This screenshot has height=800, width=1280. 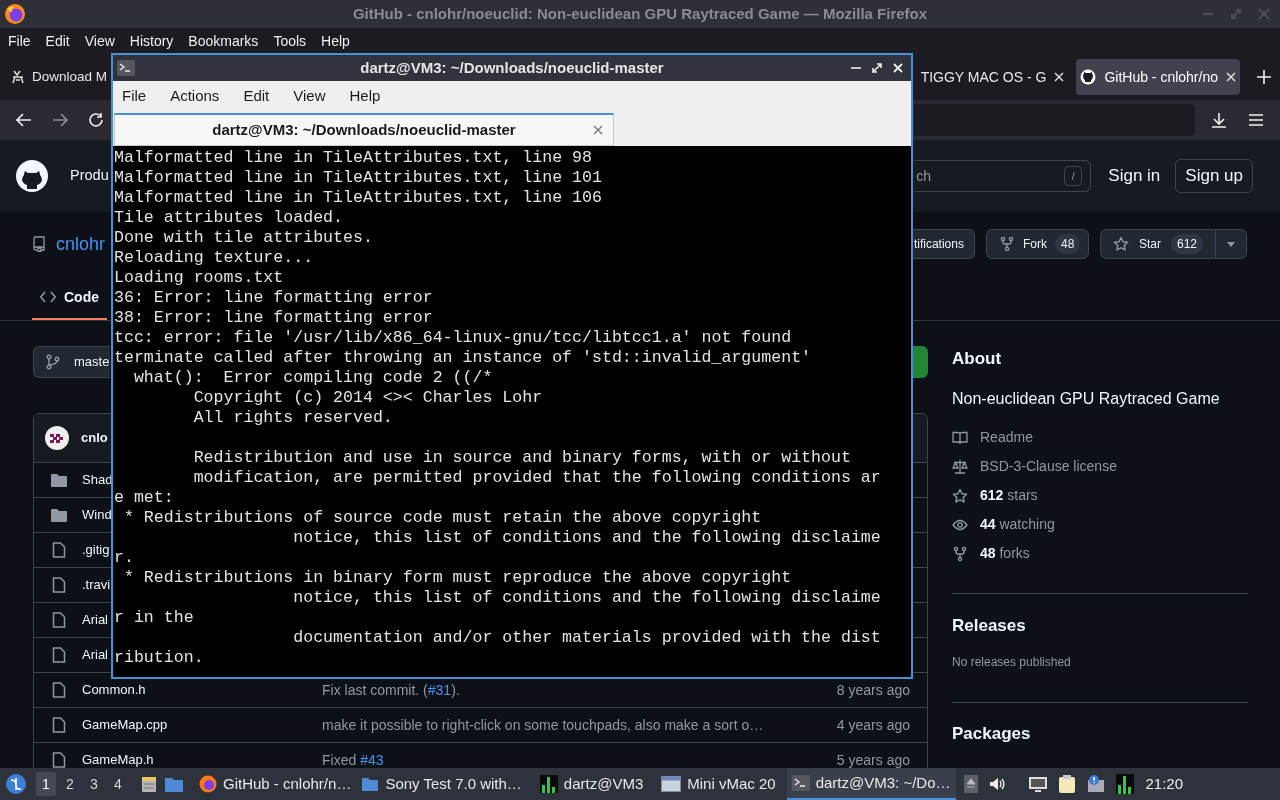 I want to click on file-name-link: .travi, so click(x=96, y=585).